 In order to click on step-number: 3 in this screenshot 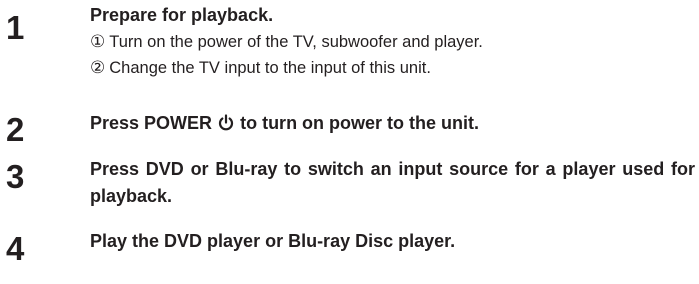, I will do `click(15, 176)`.